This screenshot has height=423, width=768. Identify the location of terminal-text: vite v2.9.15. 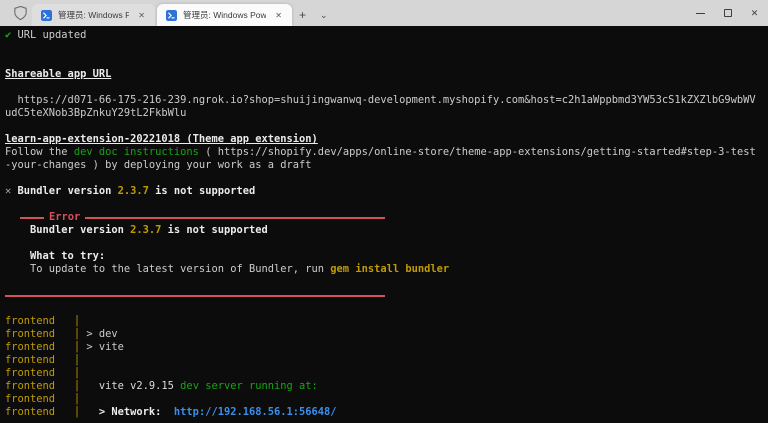
(127, 386).